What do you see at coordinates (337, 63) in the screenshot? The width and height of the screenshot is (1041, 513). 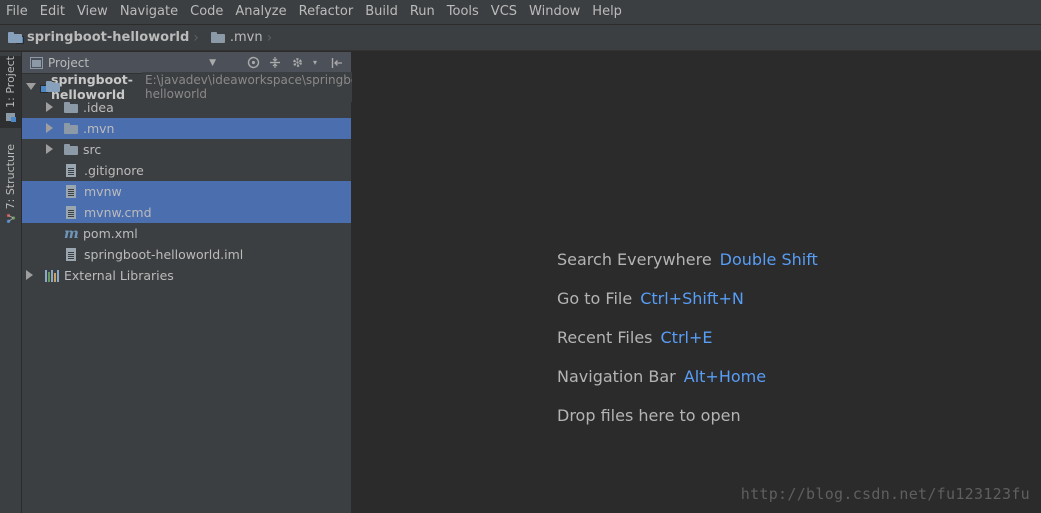 I see `hide-panel-icon` at bounding box center [337, 63].